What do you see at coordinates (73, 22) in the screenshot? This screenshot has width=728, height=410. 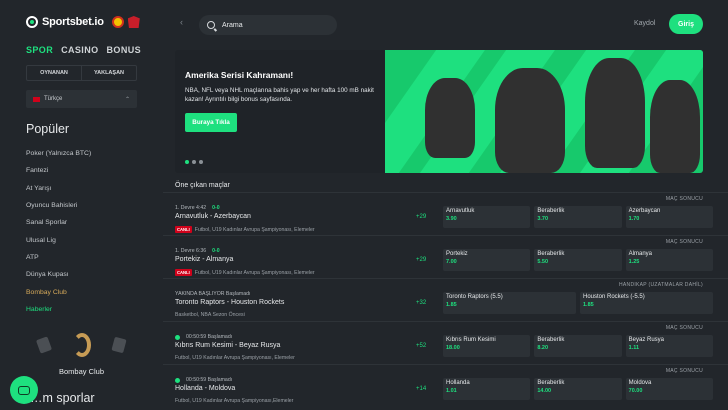 I see `brand-name: Sportsbet.io` at bounding box center [73, 22].